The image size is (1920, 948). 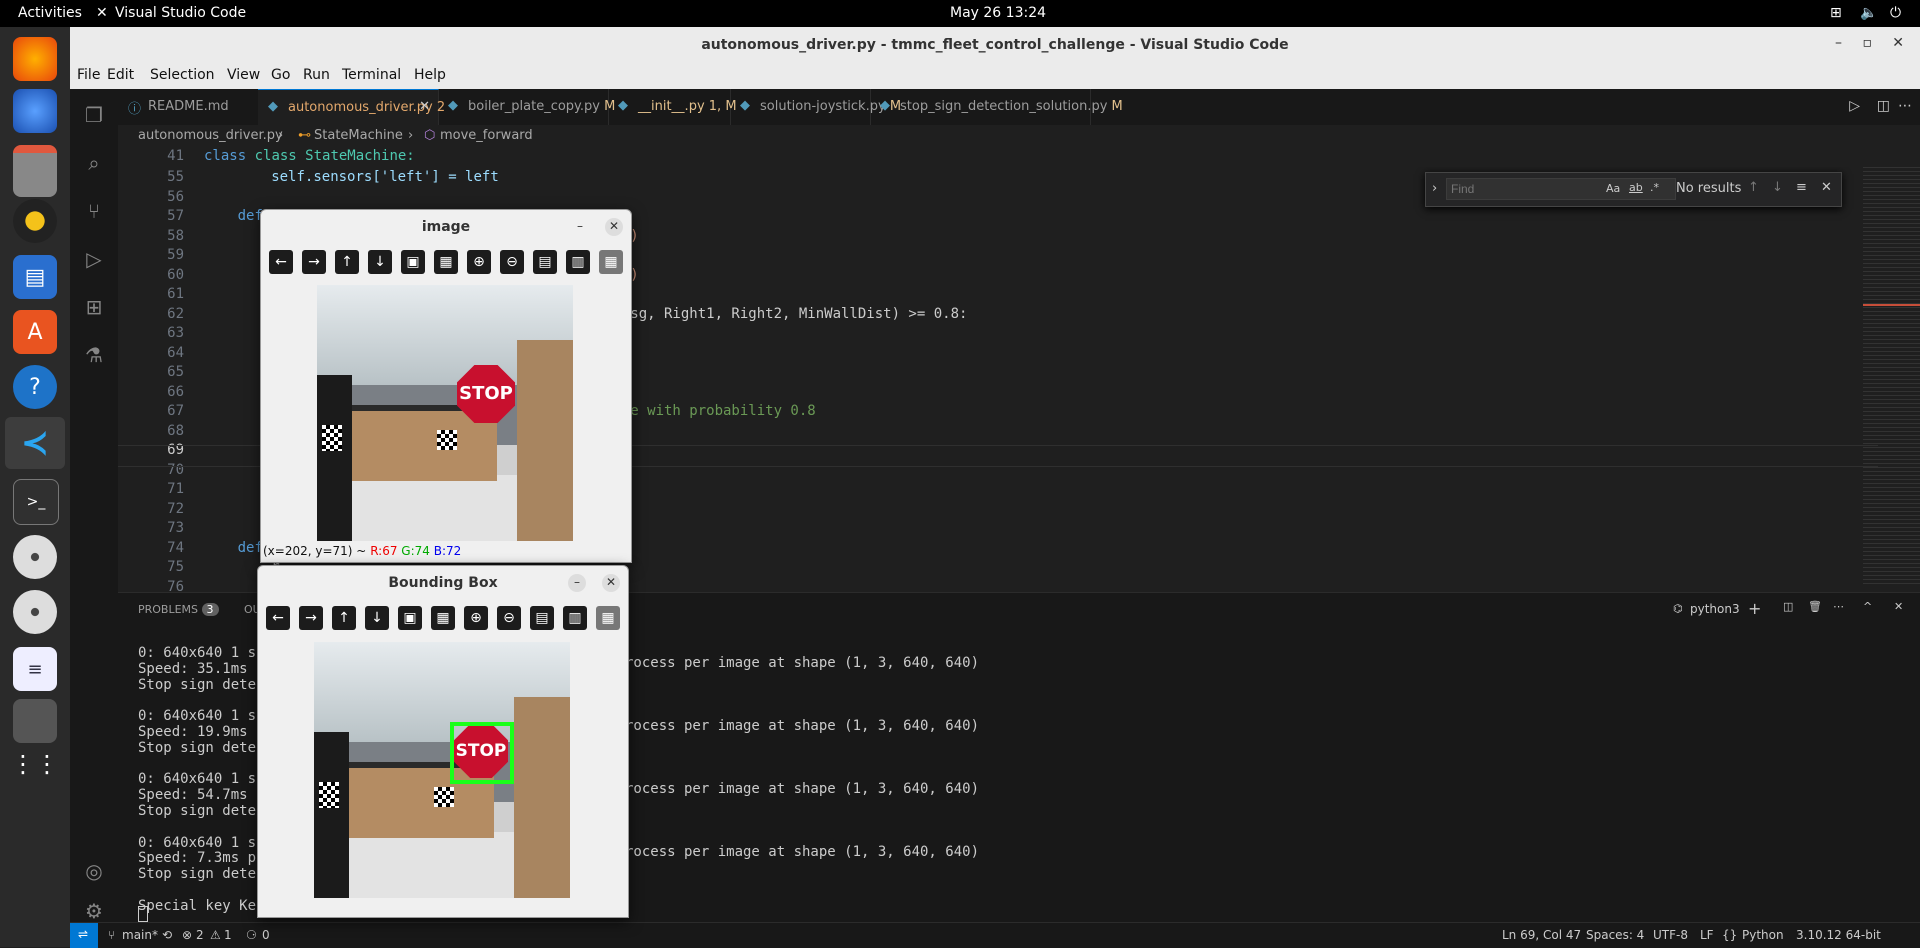 I want to click on cursor-position: Ln 69, Col 47, so click(x=1541, y=935).